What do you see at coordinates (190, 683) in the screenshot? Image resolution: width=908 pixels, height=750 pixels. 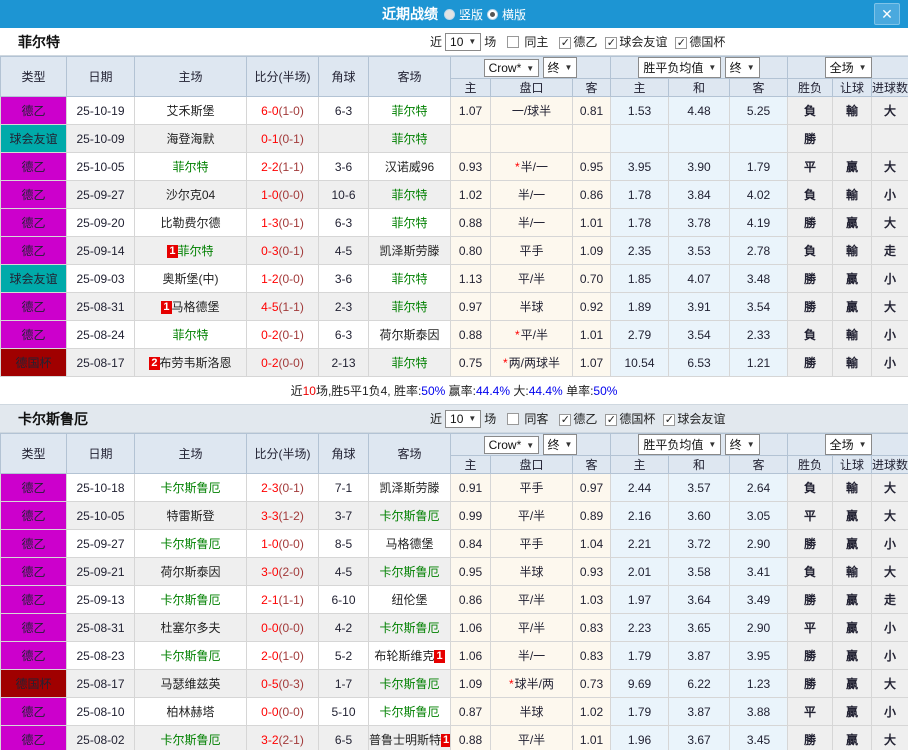 I see `home-team-cell: 马瑟维兹英` at bounding box center [190, 683].